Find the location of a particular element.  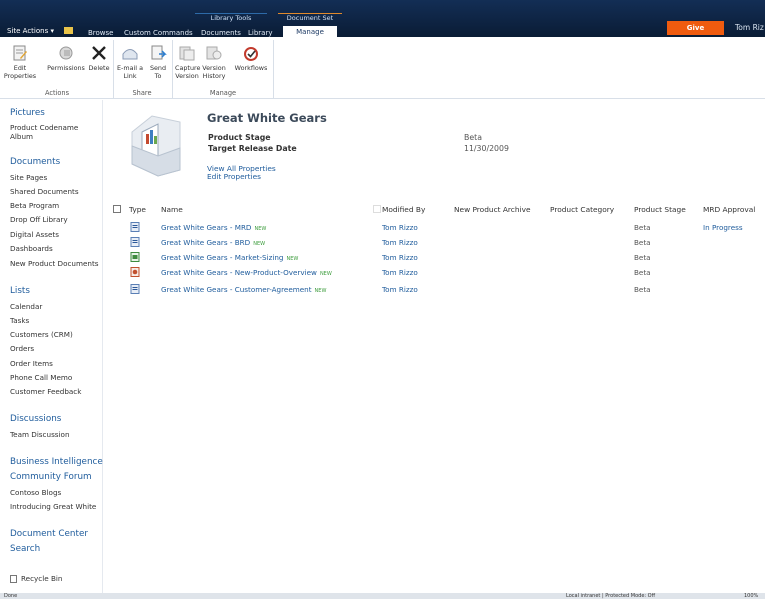

nav-heading-pictures: Pictures is located at coordinates (27, 113).